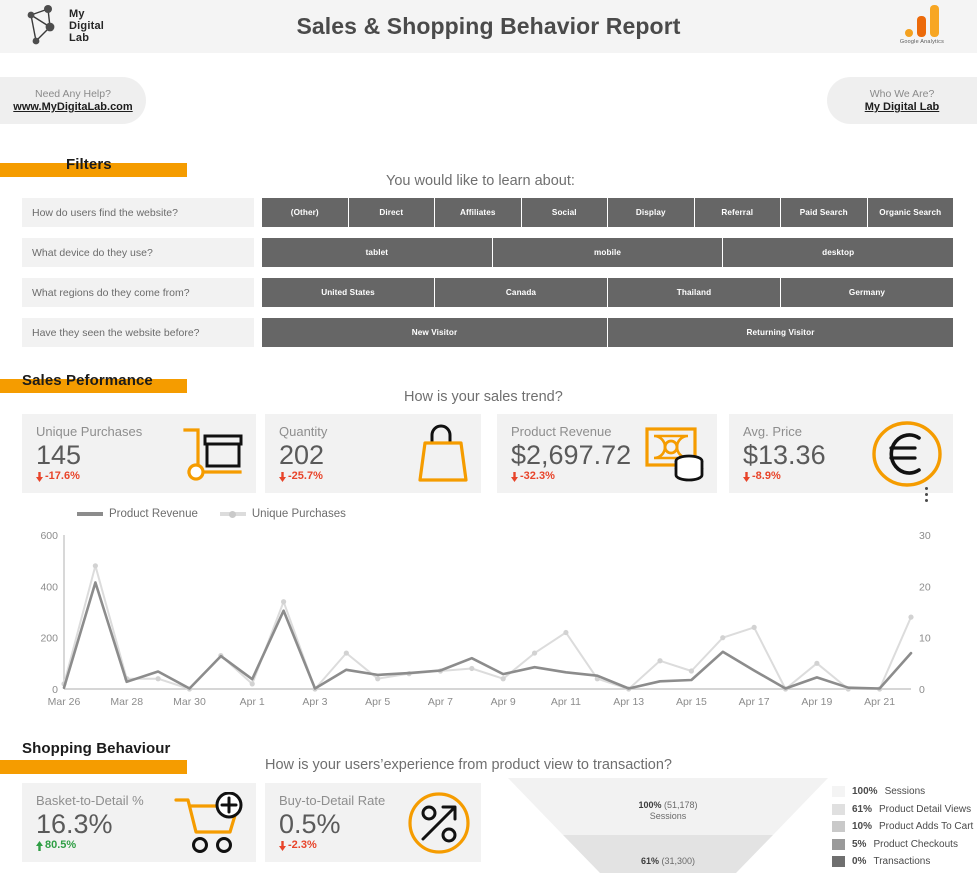  Describe the element at coordinates (434, 332) in the screenshot. I see `filter-option-button: New Visitor` at that location.